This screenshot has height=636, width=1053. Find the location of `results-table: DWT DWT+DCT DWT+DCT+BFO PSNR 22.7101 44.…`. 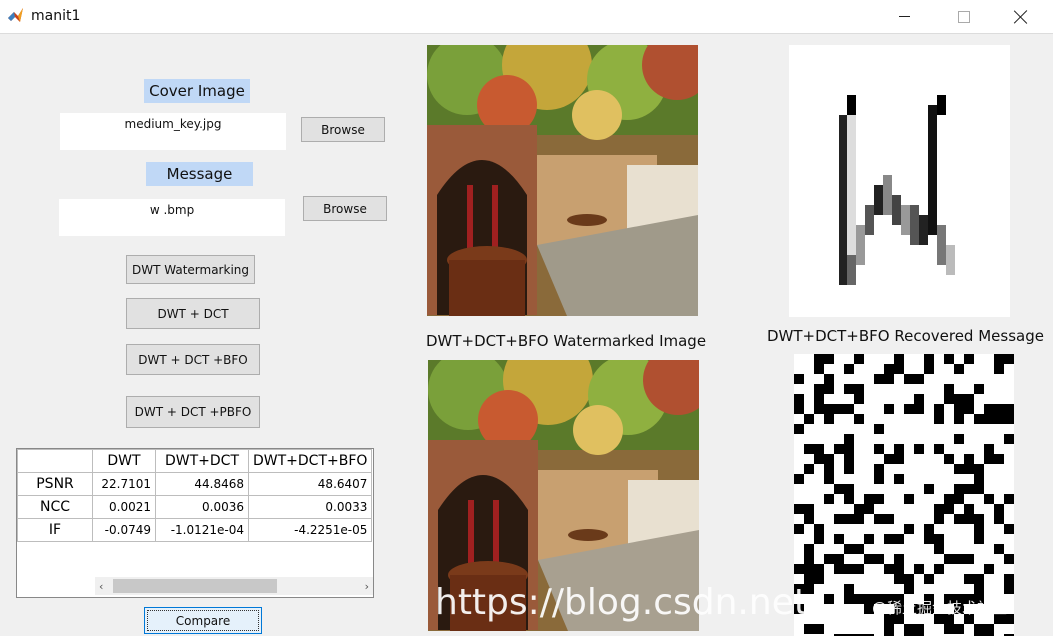

results-table: DWT DWT+DCT DWT+DCT+BFO PSNR 22.7101 44.… is located at coordinates (195, 523).